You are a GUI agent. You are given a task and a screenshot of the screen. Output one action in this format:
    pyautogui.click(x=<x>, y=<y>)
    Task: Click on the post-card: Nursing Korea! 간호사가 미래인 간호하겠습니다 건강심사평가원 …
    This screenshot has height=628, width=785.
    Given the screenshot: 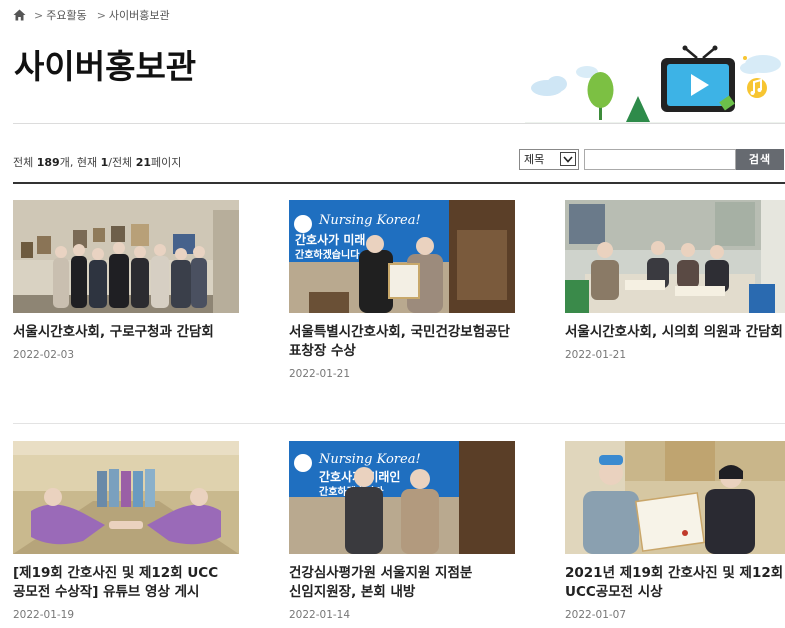 What is the action you would take?
    pyautogui.click(x=402, y=531)
    